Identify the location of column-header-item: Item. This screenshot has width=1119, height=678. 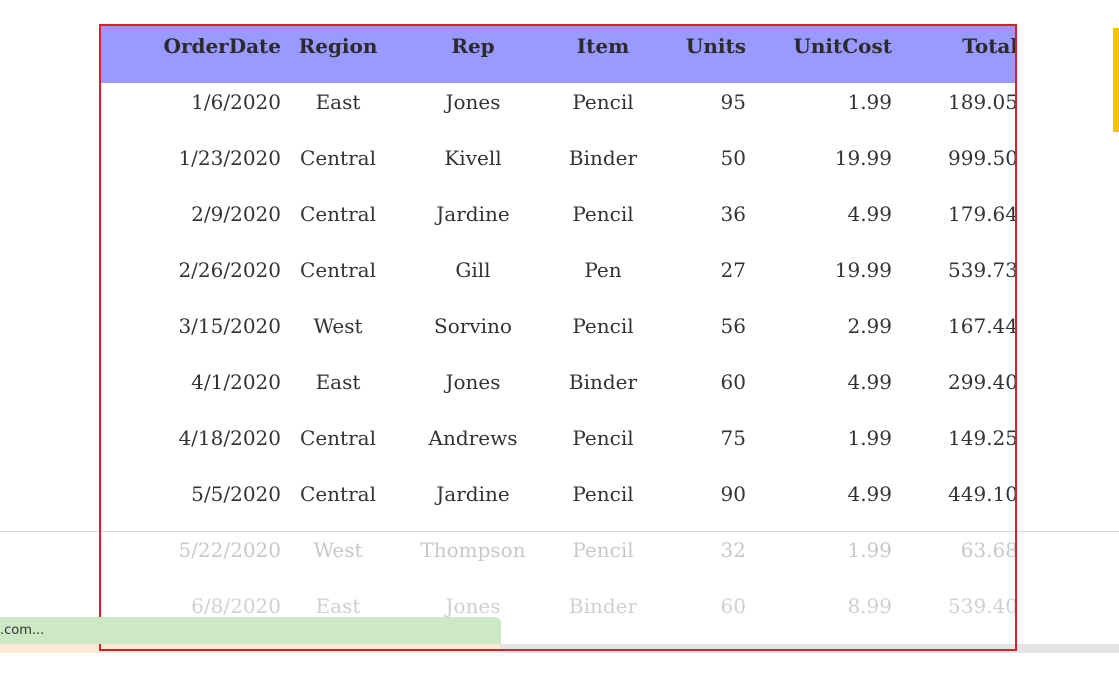
(603, 46).